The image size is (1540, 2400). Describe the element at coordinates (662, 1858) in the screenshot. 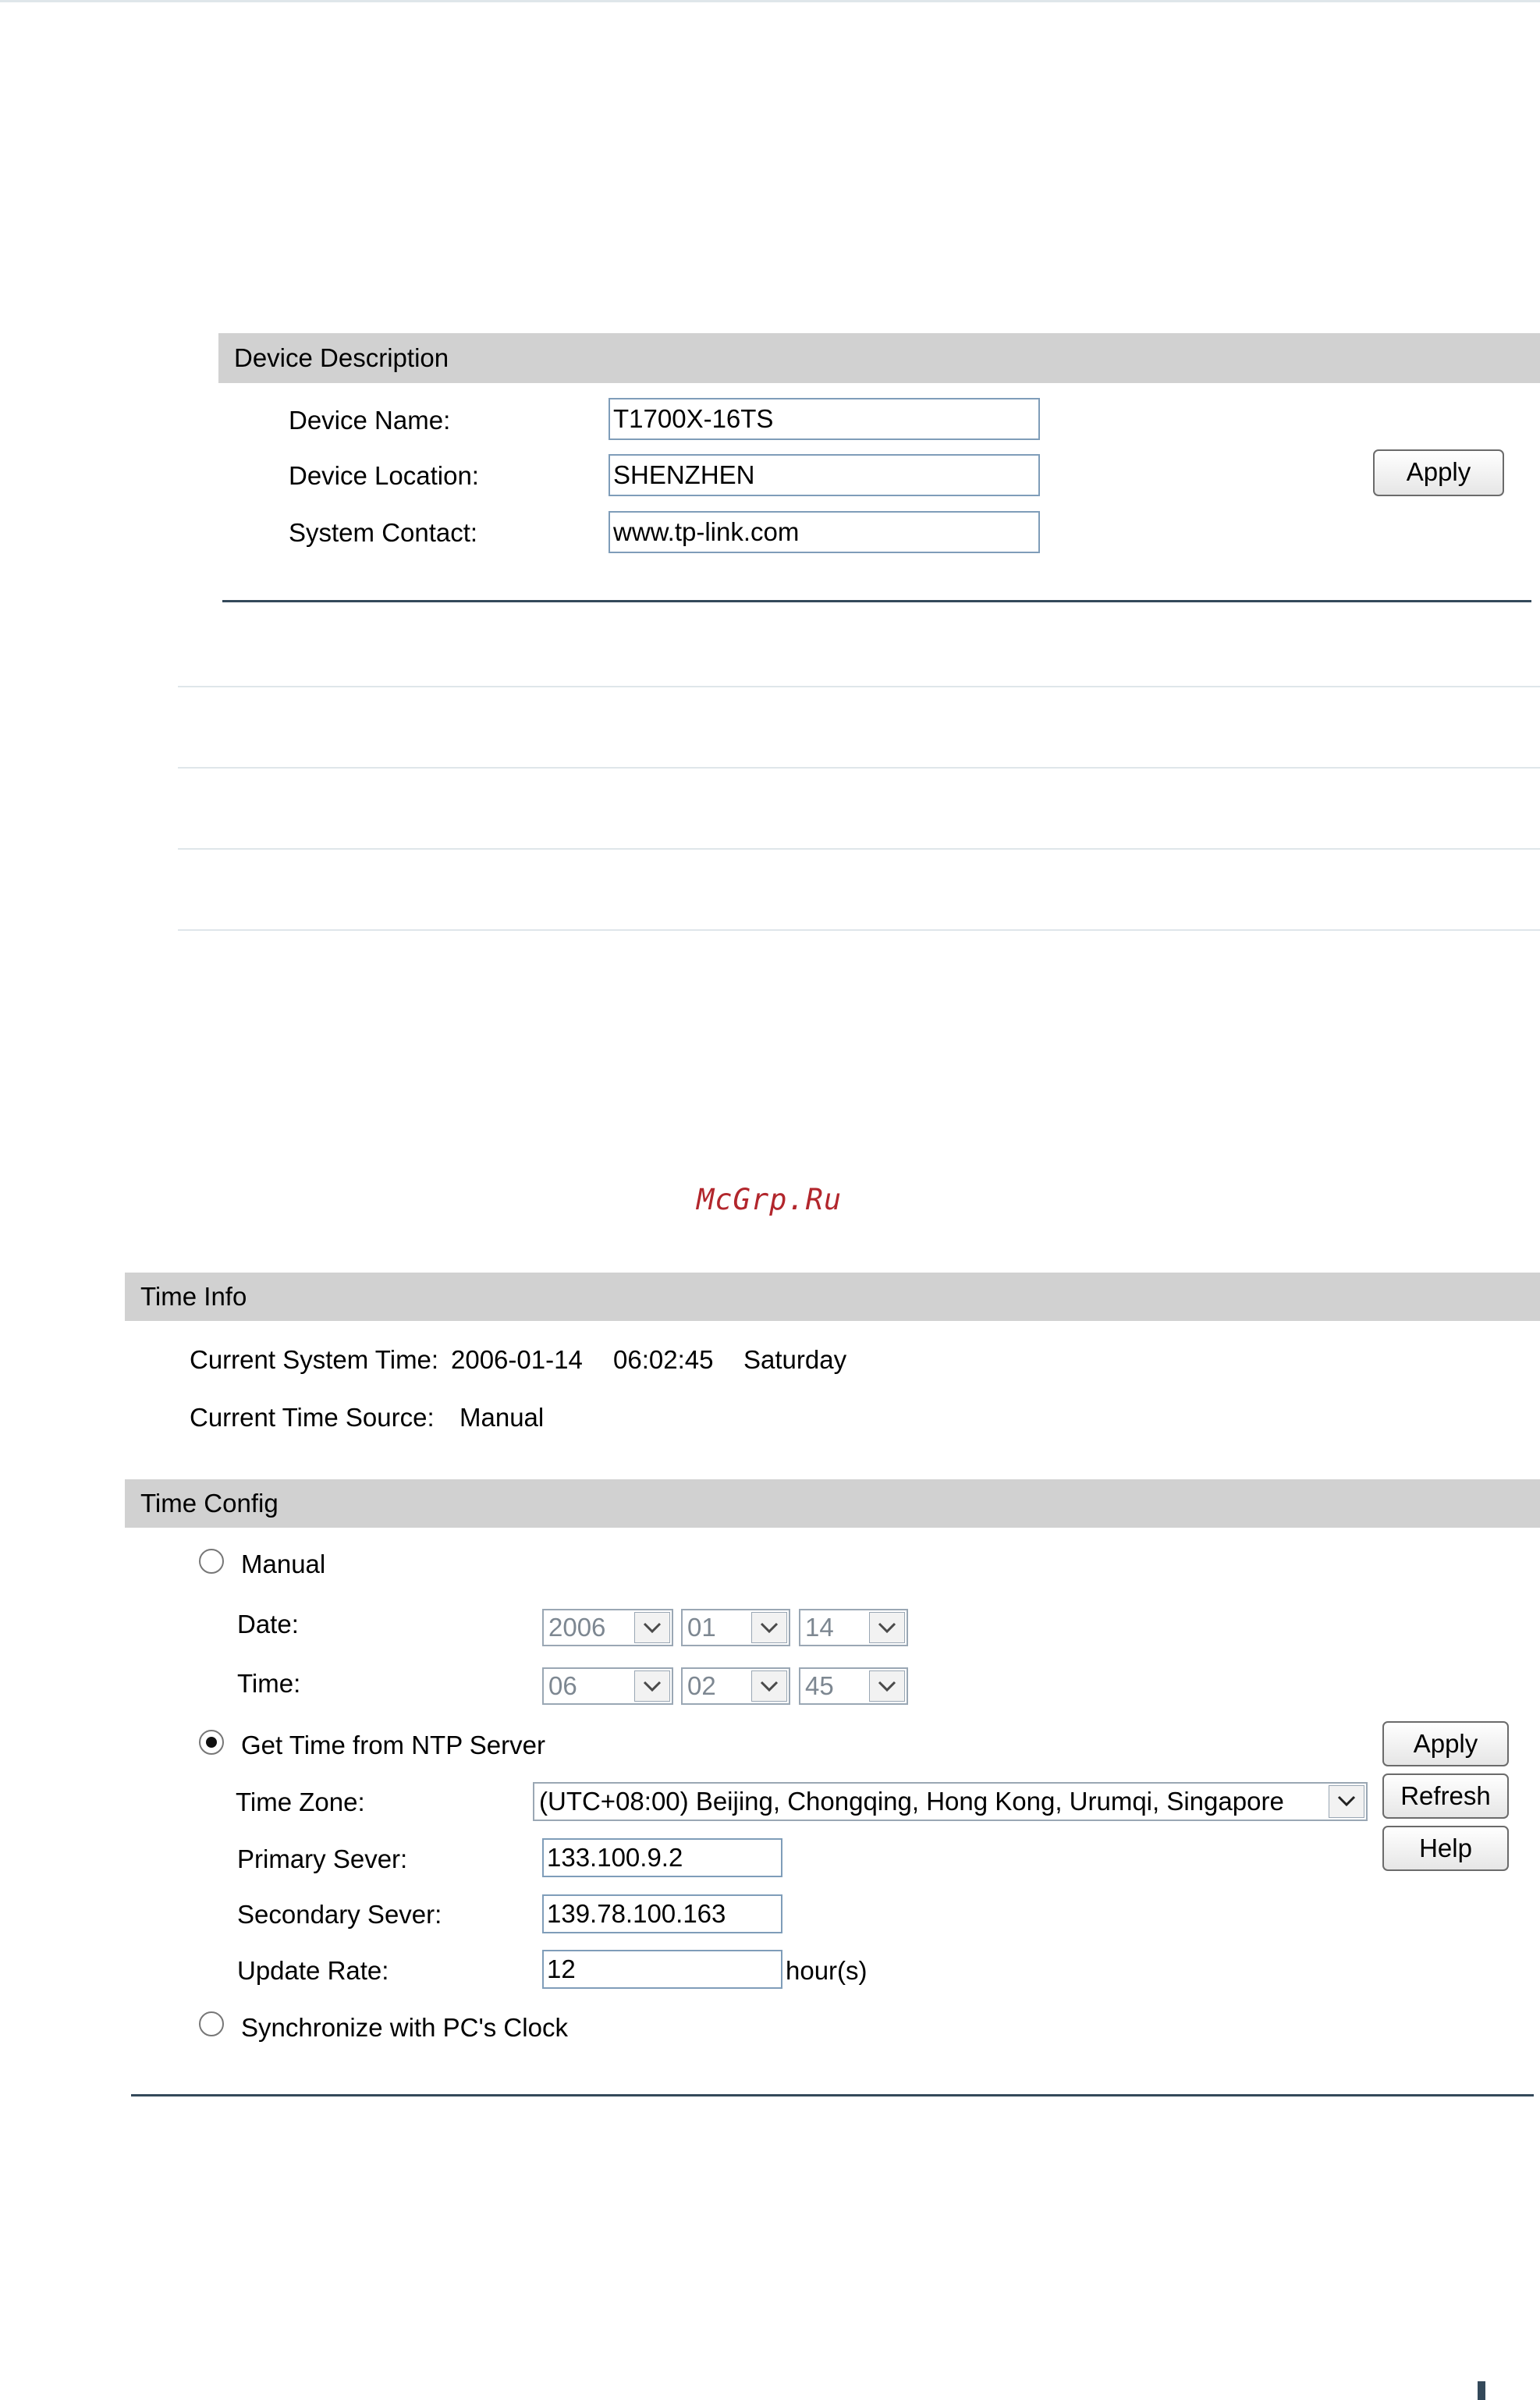

I see `primary-server-input: 133.100.9.2` at that location.